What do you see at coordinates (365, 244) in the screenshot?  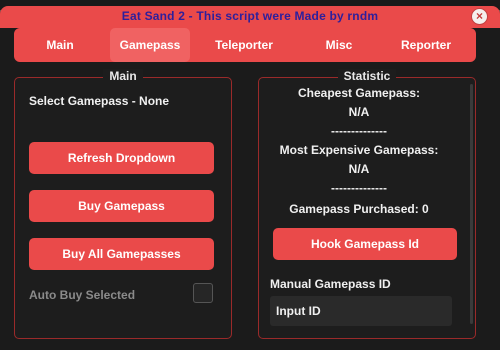 I see `hook-gamepass-id-button: Hook Gamepass Id` at bounding box center [365, 244].